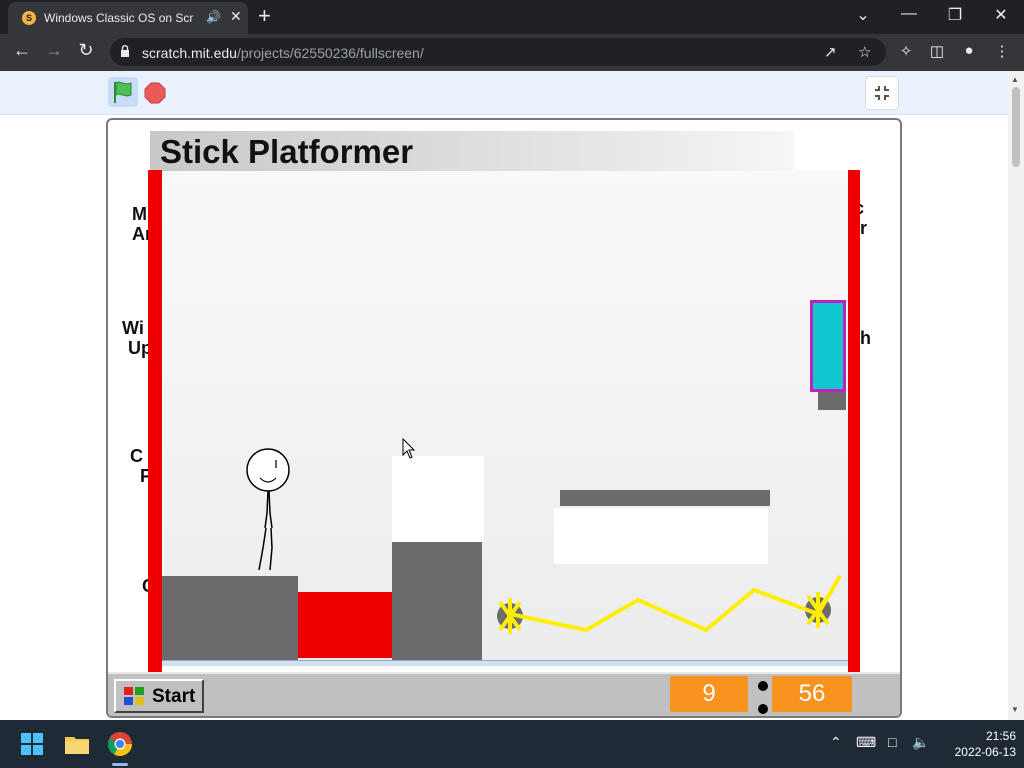 This screenshot has width=1024, height=768. What do you see at coordinates (155, 421) in the screenshot?
I see `left-wall` at bounding box center [155, 421].